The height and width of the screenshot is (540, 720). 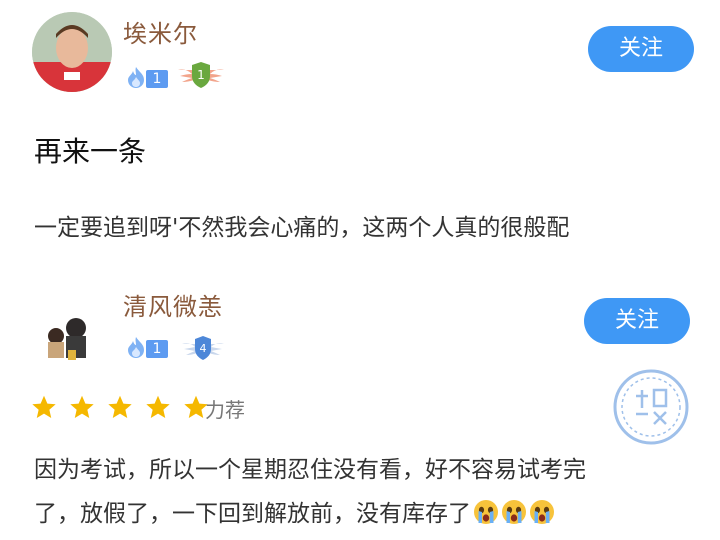 I want to click on winged-shield-icon: 4, so click(x=203, y=348).